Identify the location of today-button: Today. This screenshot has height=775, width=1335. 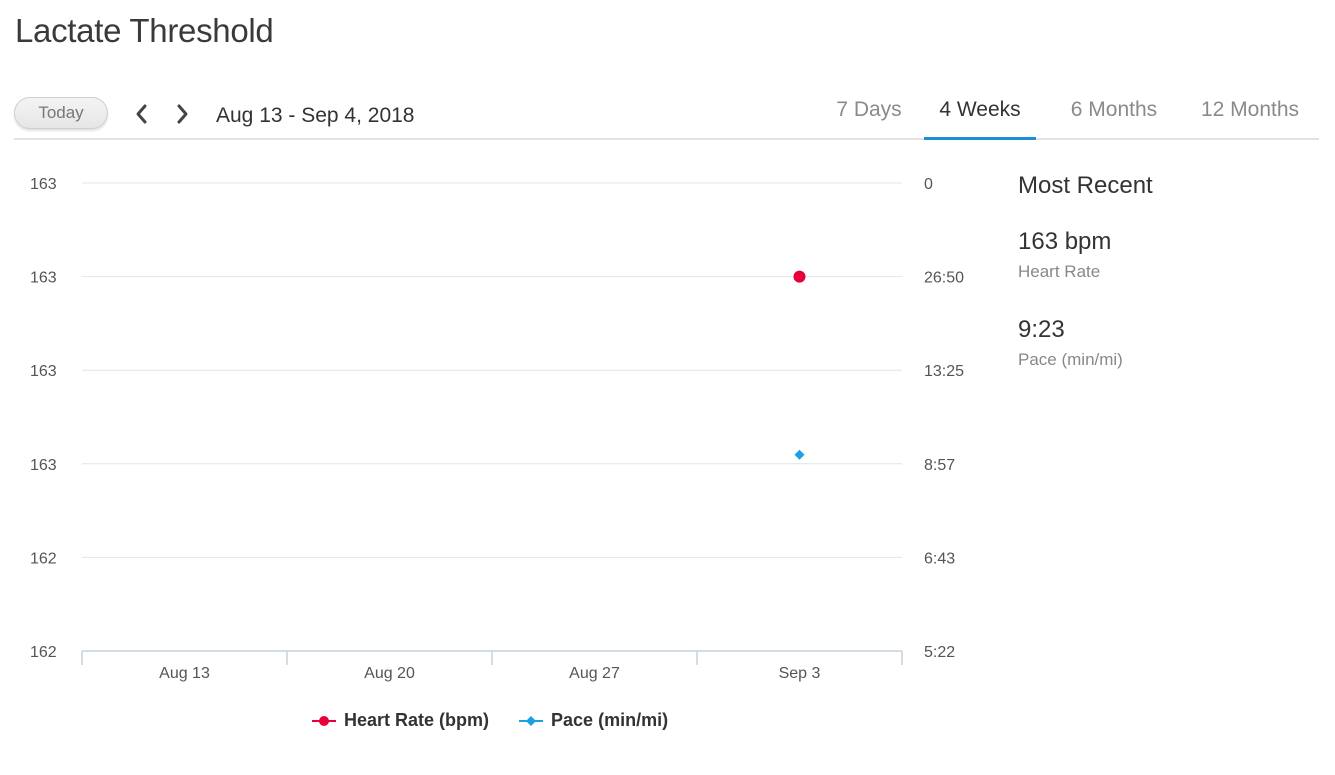
(61, 113).